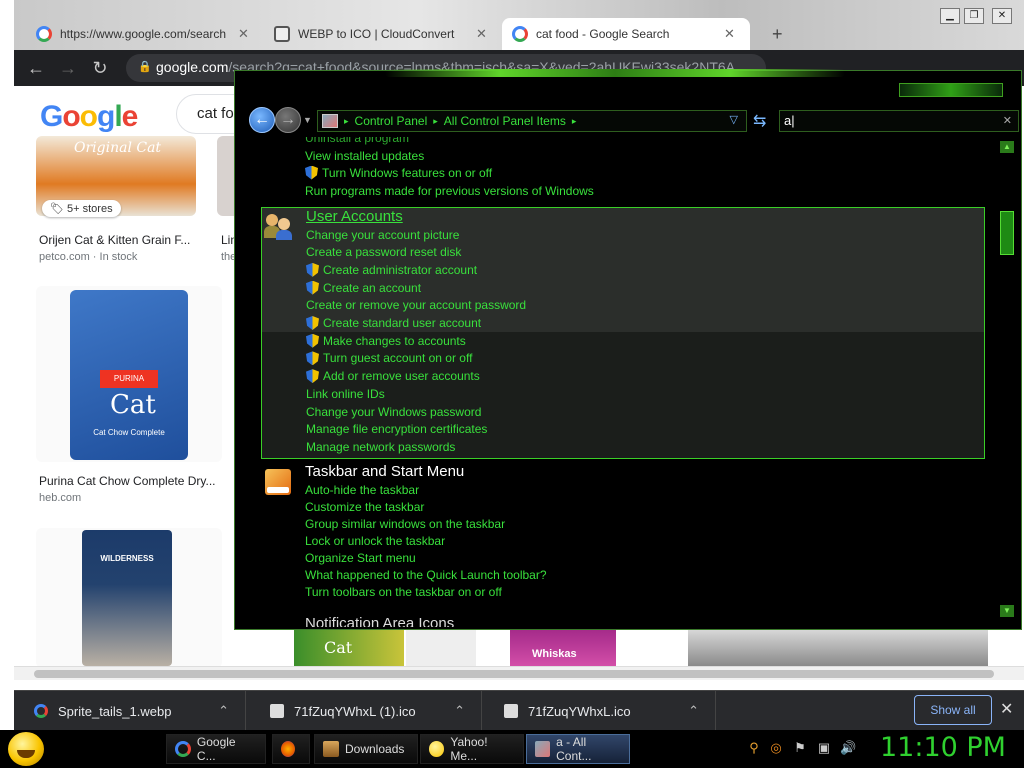 This screenshot has height=768, width=1024. What do you see at coordinates (338, 647) in the screenshot?
I see `cat-brand-text: Cat` at bounding box center [338, 647].